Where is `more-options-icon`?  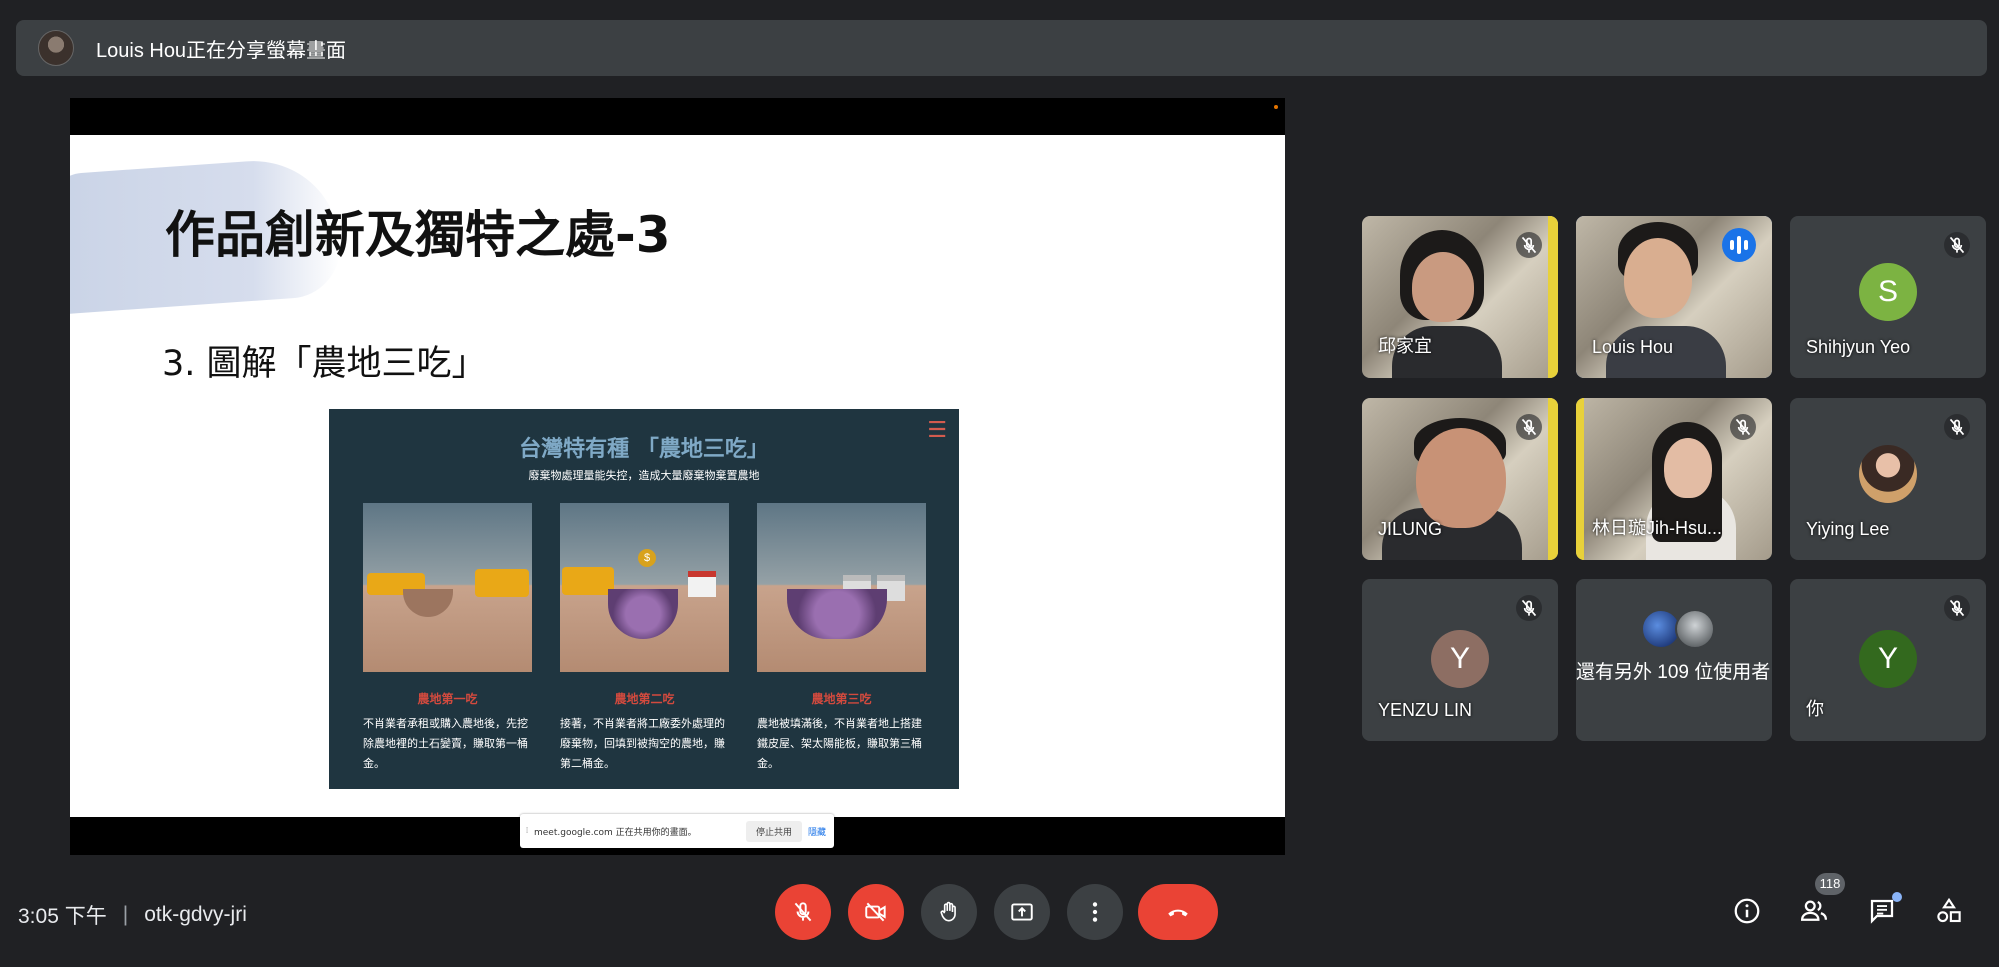 more-options-icon is located at coordinates (1095, 912).